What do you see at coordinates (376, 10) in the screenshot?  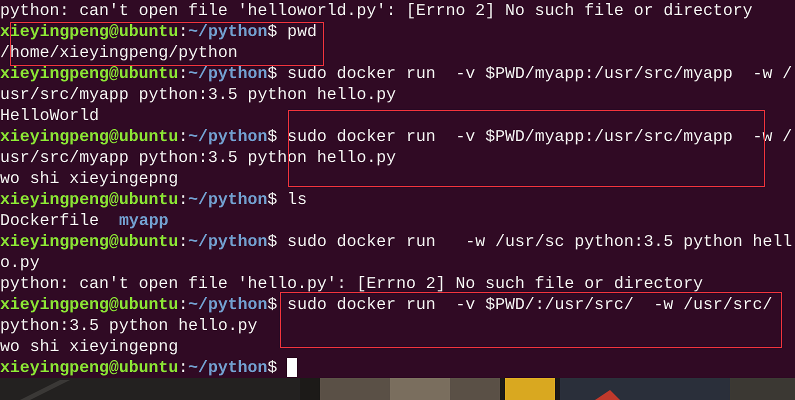 I see `output-text: python: can't open file 'helloworld.py': [Errno 2] No such file or directory` at bounding box center [376, 10].